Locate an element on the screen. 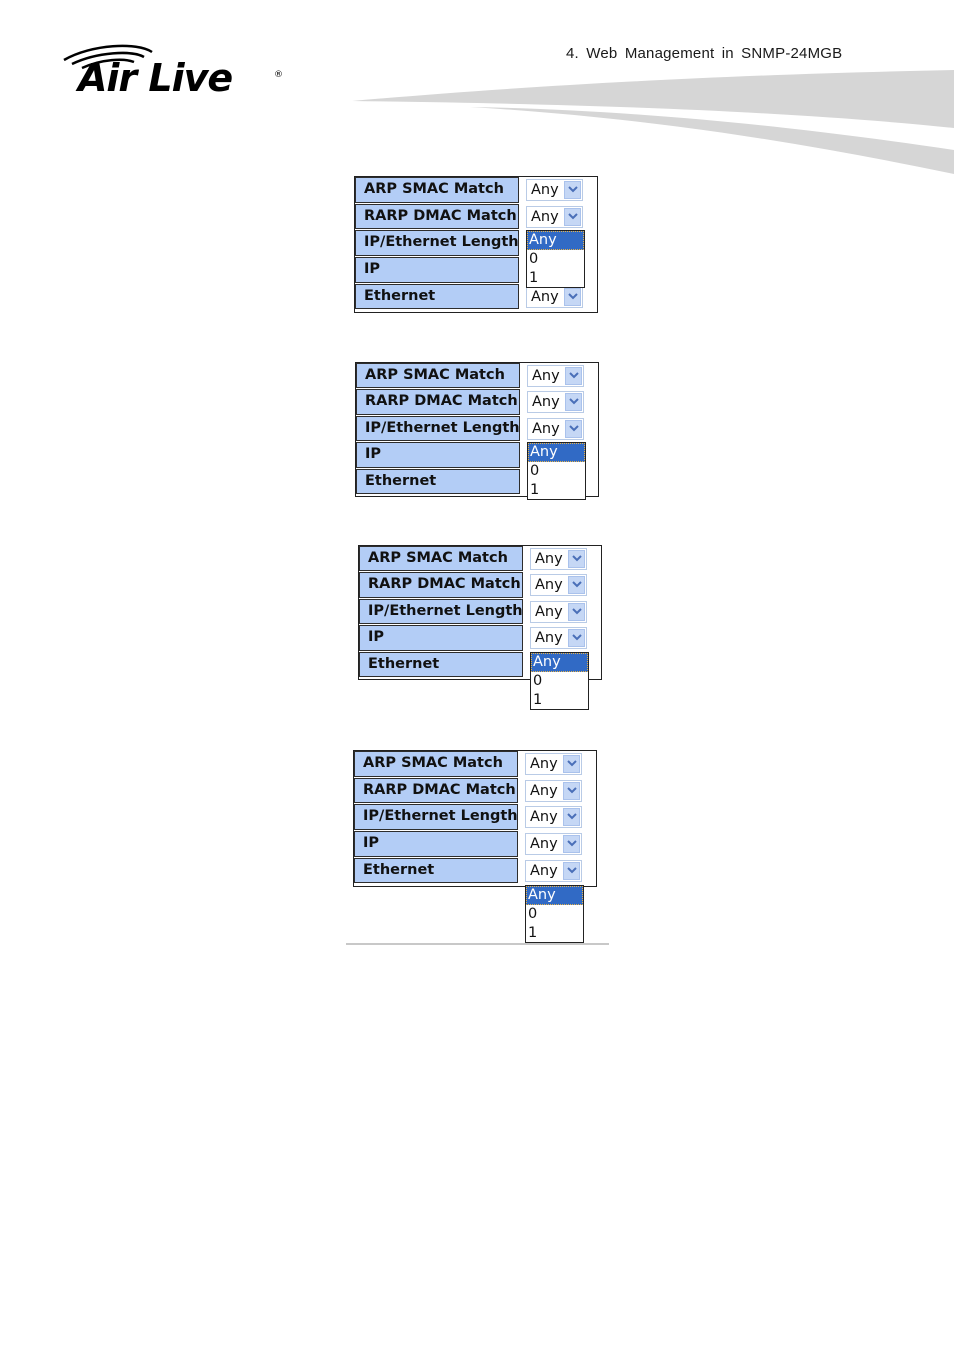  airlive-logo: Air Live ® is located at coordinates (174, 73).